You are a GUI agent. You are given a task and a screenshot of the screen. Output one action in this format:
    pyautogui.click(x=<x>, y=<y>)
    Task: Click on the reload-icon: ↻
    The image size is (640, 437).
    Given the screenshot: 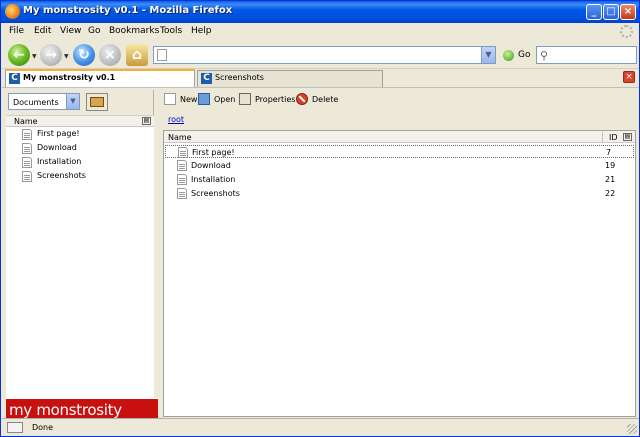 What is the action you would take?
    pyautogui.click(x=84, y=55)
    